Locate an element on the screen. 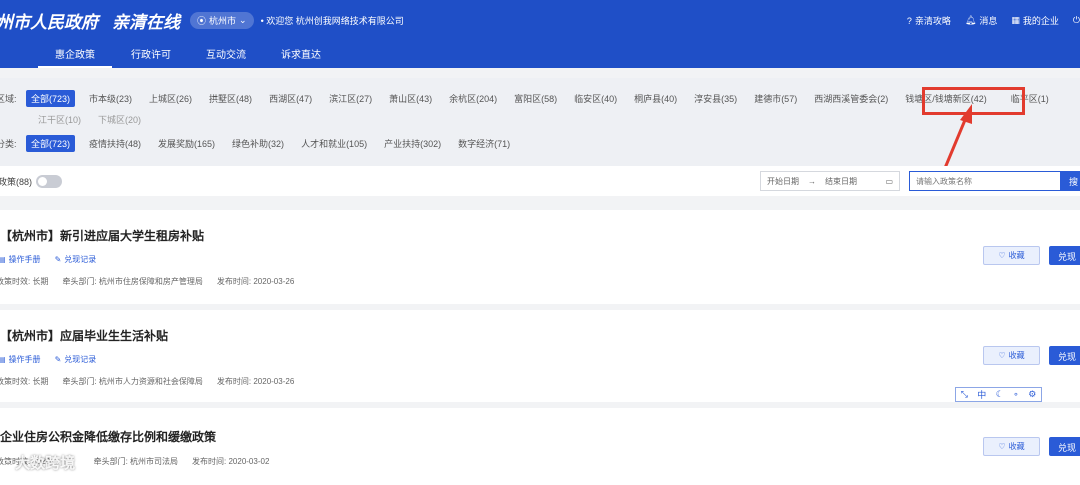 Image resolution: width=1080 pixels, height=485 pixels. start-date-field: 开始日期 is located at coordinates (783, 181).